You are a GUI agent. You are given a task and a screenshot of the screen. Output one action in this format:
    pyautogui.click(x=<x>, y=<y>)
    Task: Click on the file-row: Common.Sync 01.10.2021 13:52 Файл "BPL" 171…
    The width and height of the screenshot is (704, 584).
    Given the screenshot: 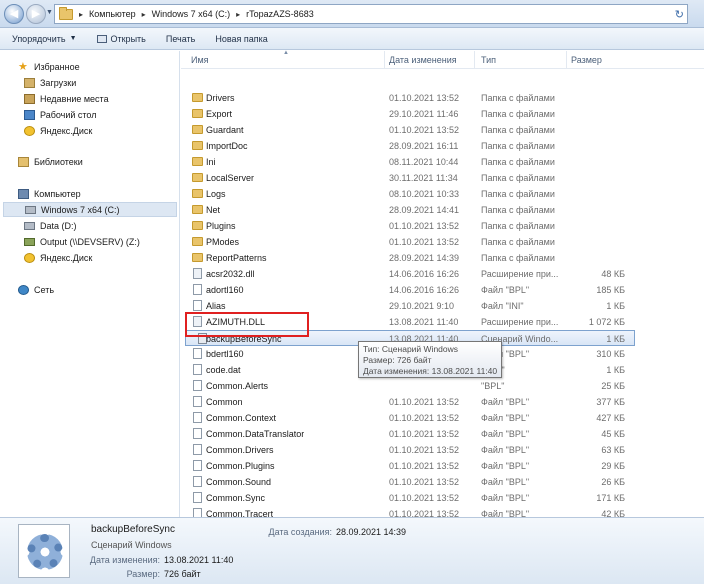 What is the action you would take?
    pyautogui.click(x=442, y=498)
    